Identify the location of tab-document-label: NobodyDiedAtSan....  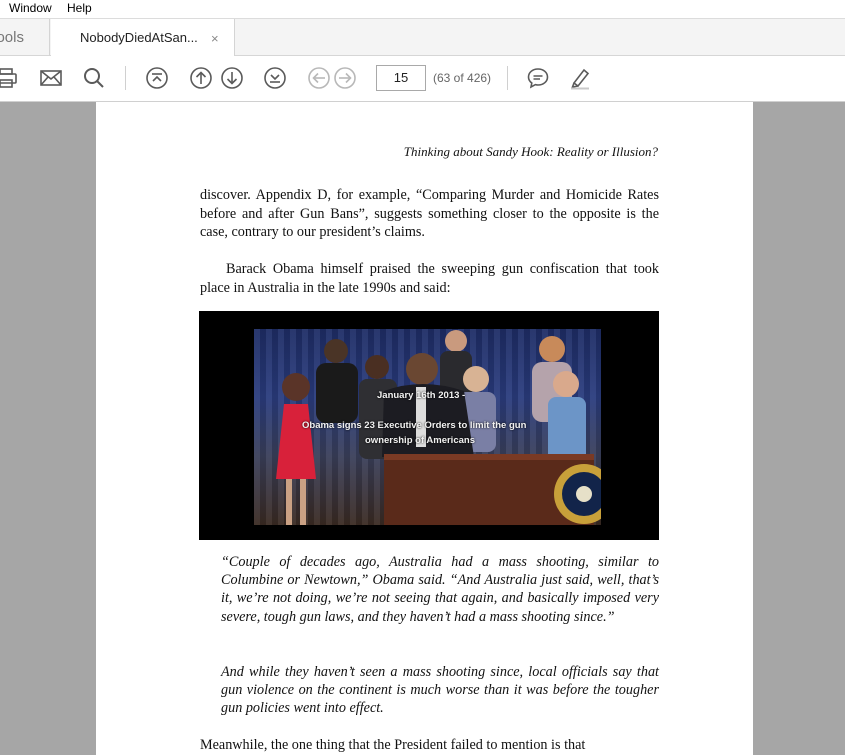
(139, 37).